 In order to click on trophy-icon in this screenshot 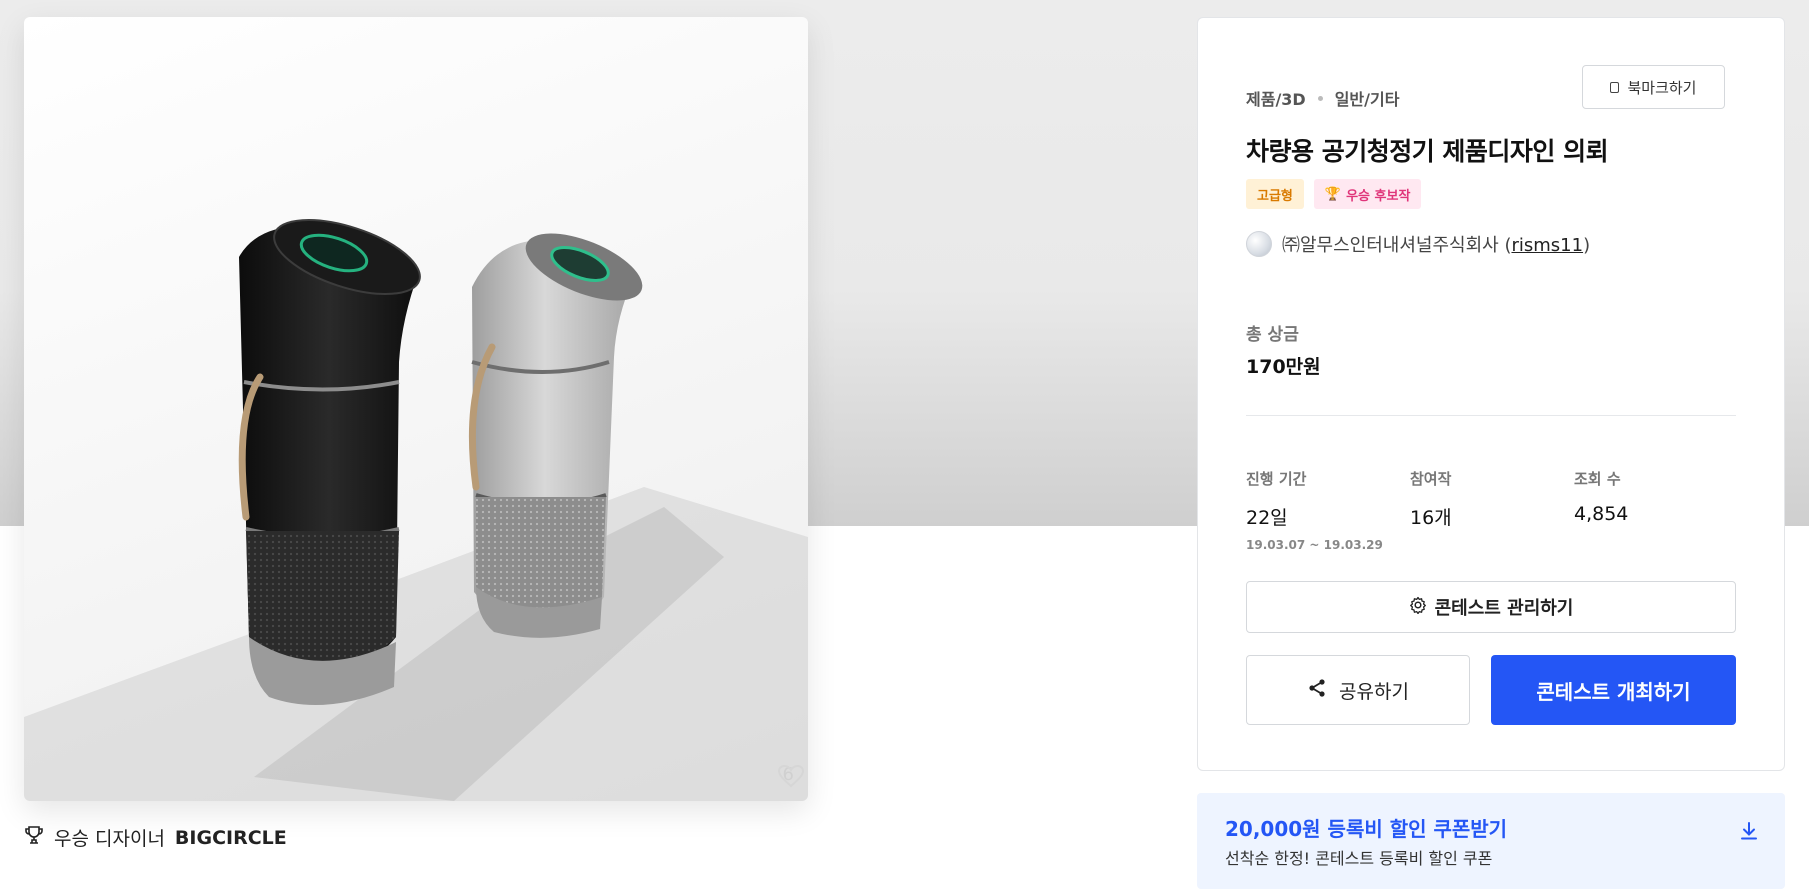, I will do `click(34, 837)`.